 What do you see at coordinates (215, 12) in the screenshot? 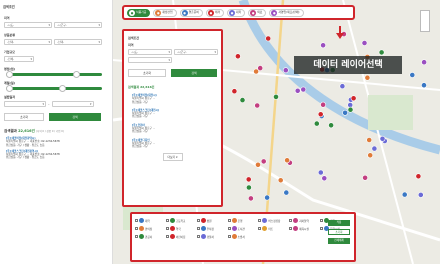
I see `layer-tab: ● 레저` at bounding box center [215, 12].